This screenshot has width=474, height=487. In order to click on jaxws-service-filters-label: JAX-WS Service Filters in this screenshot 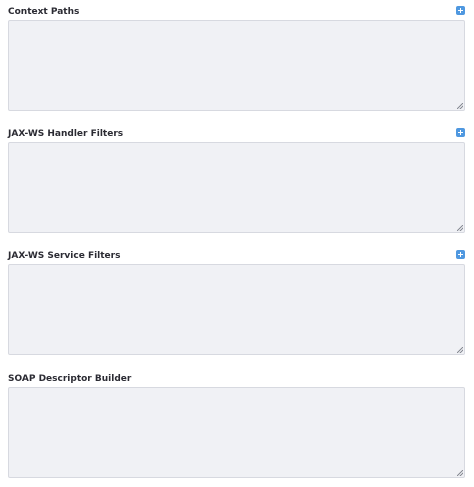, I will do `click(64, 256)`.